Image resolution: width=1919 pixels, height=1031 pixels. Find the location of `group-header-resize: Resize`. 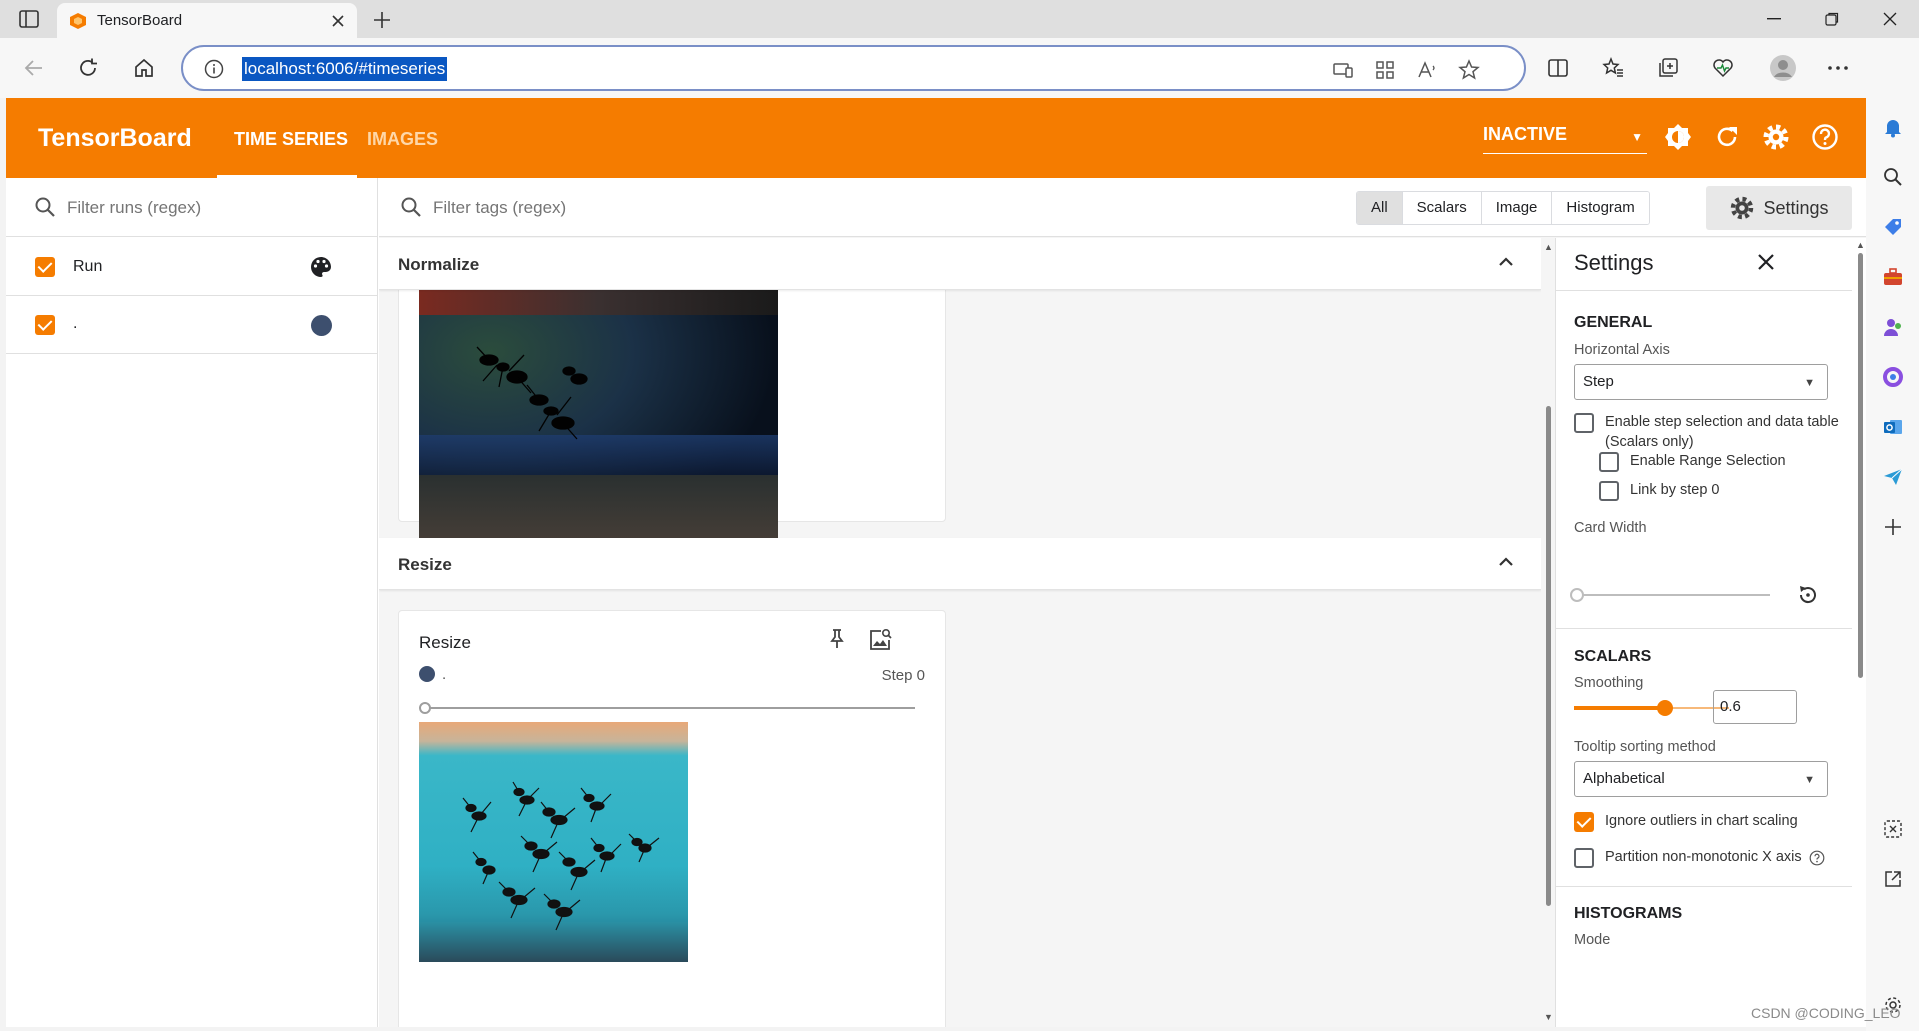

group-header-resize: Resize is located at coordinates (960, 564).